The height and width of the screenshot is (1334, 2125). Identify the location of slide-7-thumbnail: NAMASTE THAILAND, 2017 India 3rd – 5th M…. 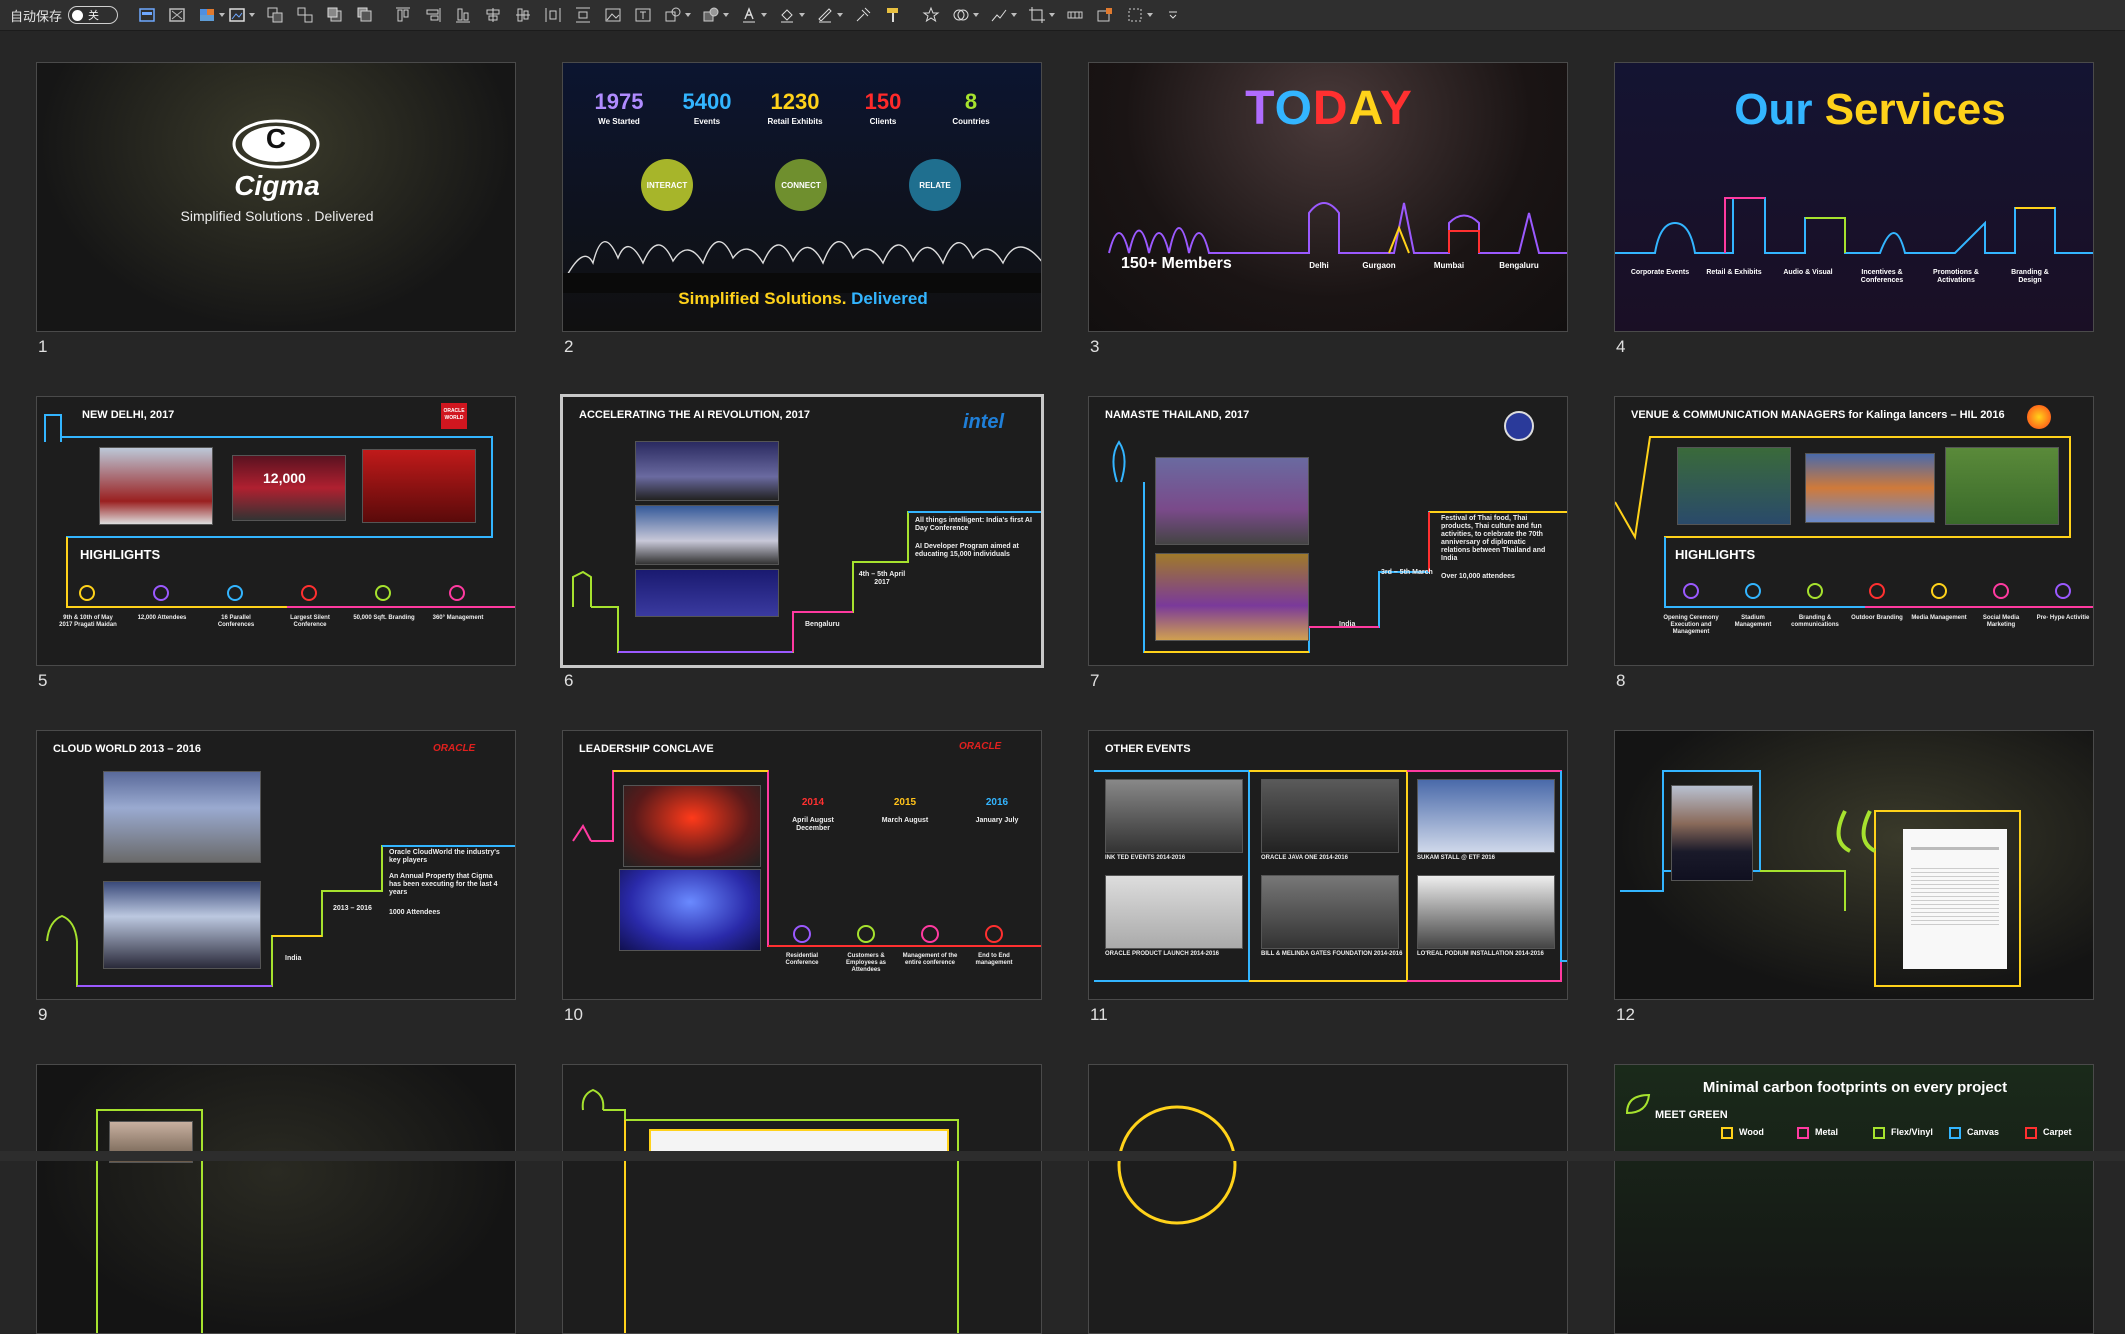
(1328, 531).